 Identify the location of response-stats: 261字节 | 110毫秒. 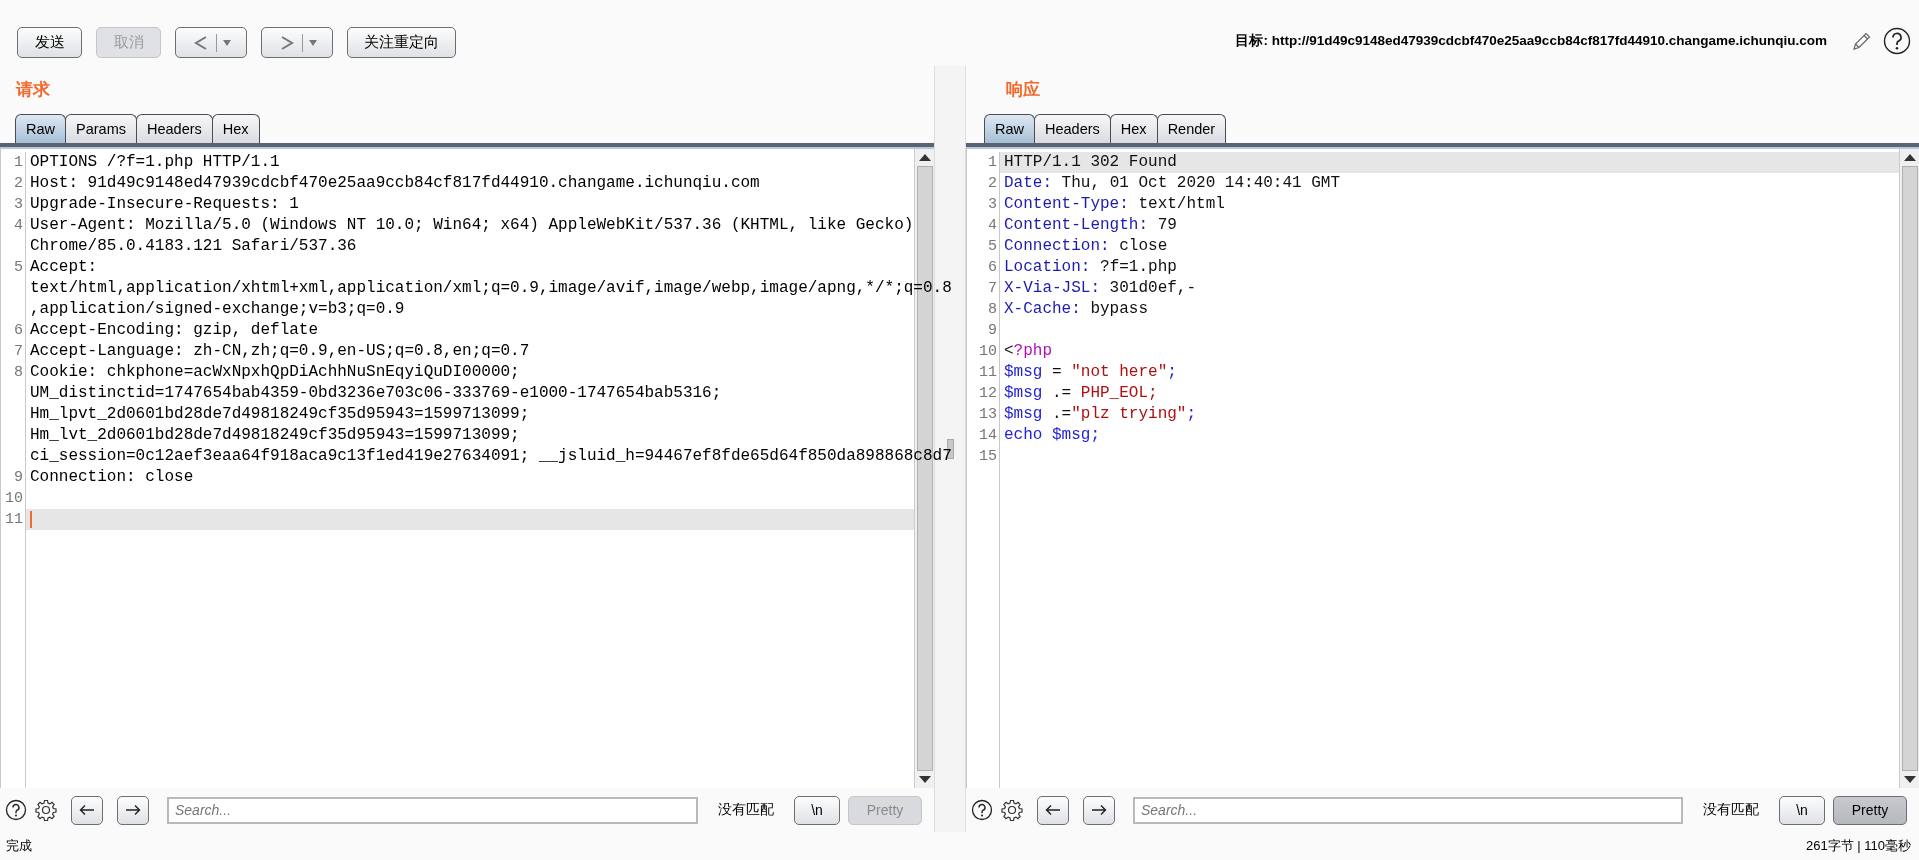
(1858, 846).